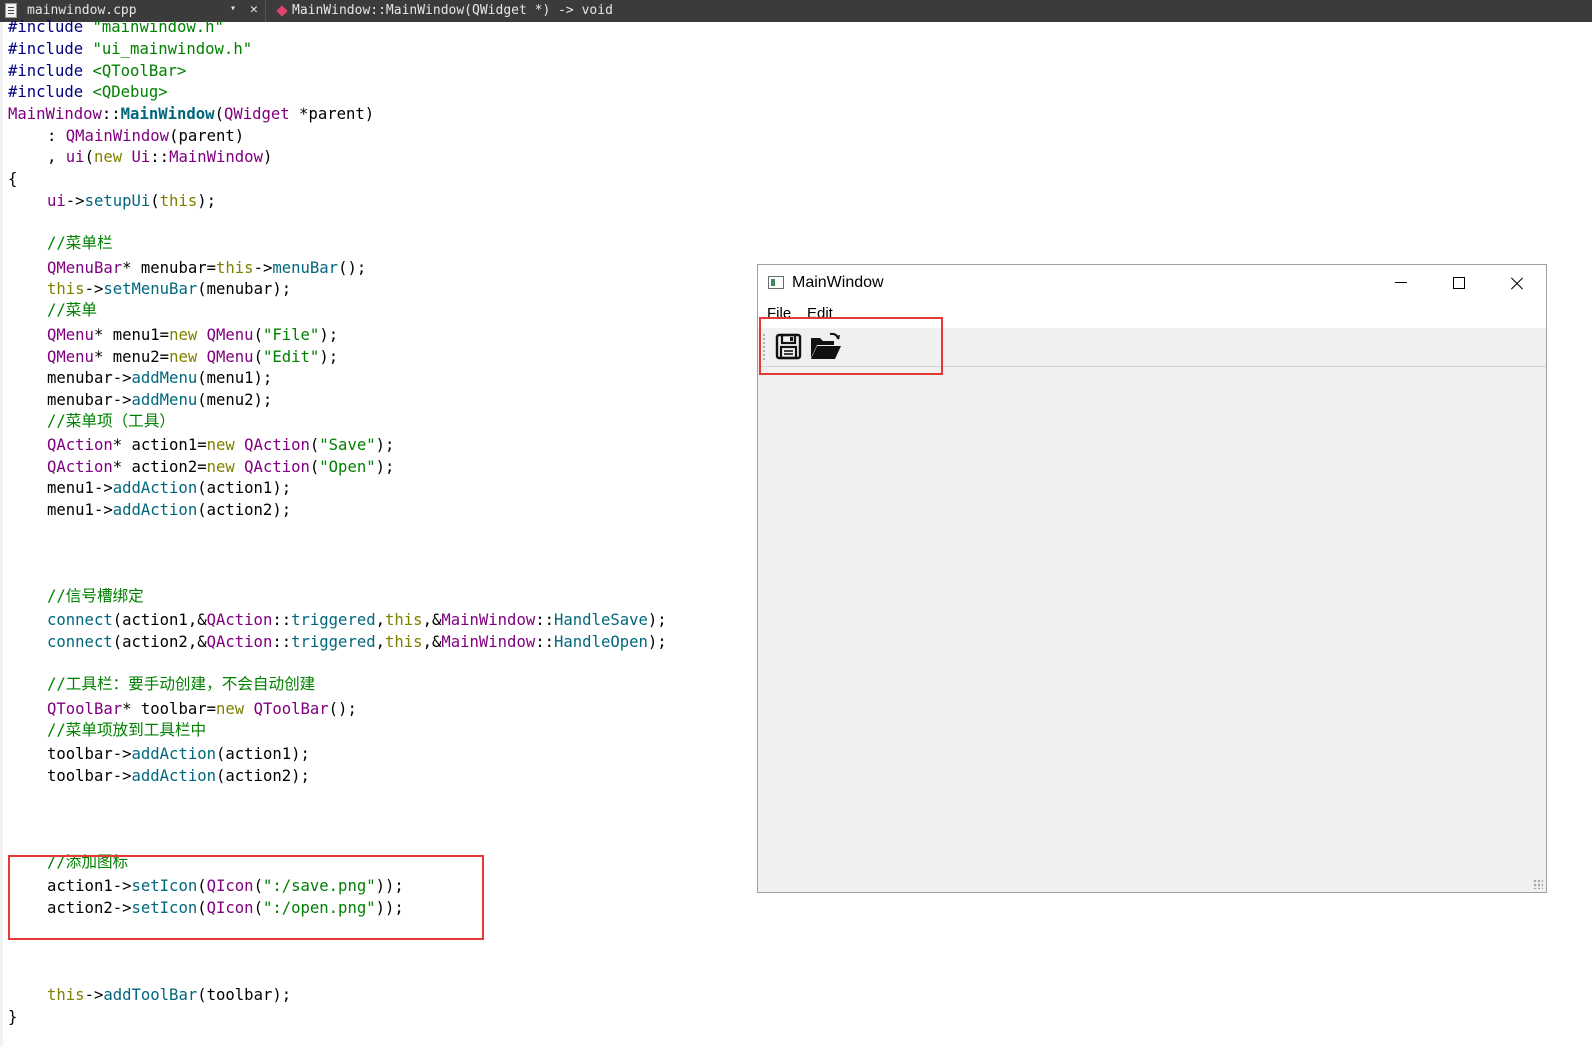 The height and width of the screenshot is (1047, 1592). What do you see at coordinates (139, 71) in the screenshot?
I see `code-token: <QToolBar>` at bounding box center [139, 71].